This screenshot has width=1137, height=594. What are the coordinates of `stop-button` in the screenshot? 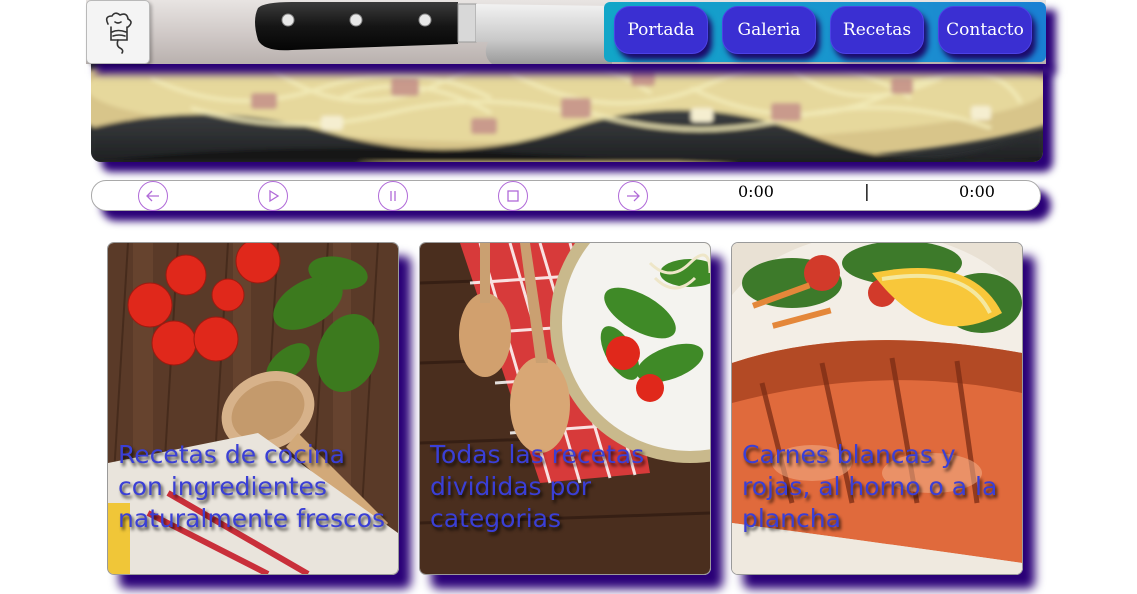 It's located at (513, 196).